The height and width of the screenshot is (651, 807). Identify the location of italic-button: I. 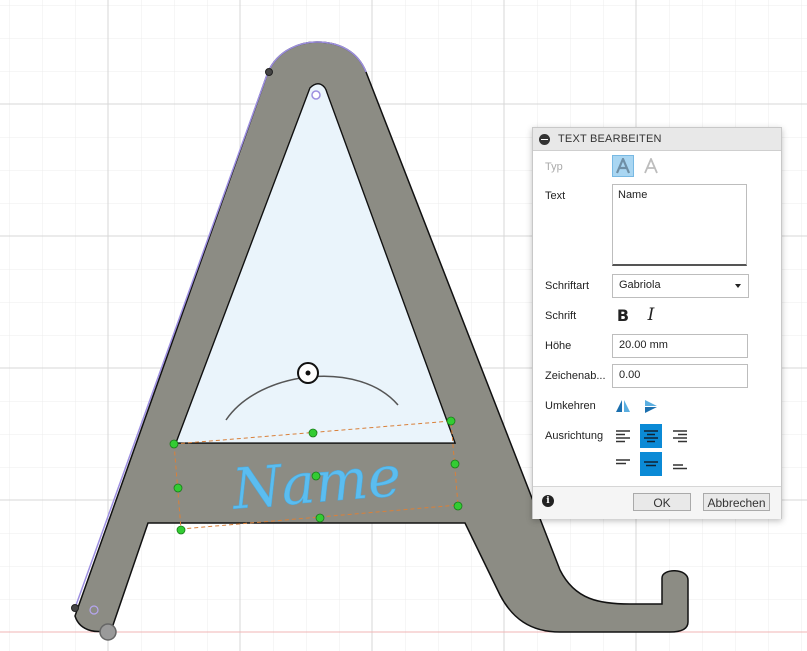
(651, 315).